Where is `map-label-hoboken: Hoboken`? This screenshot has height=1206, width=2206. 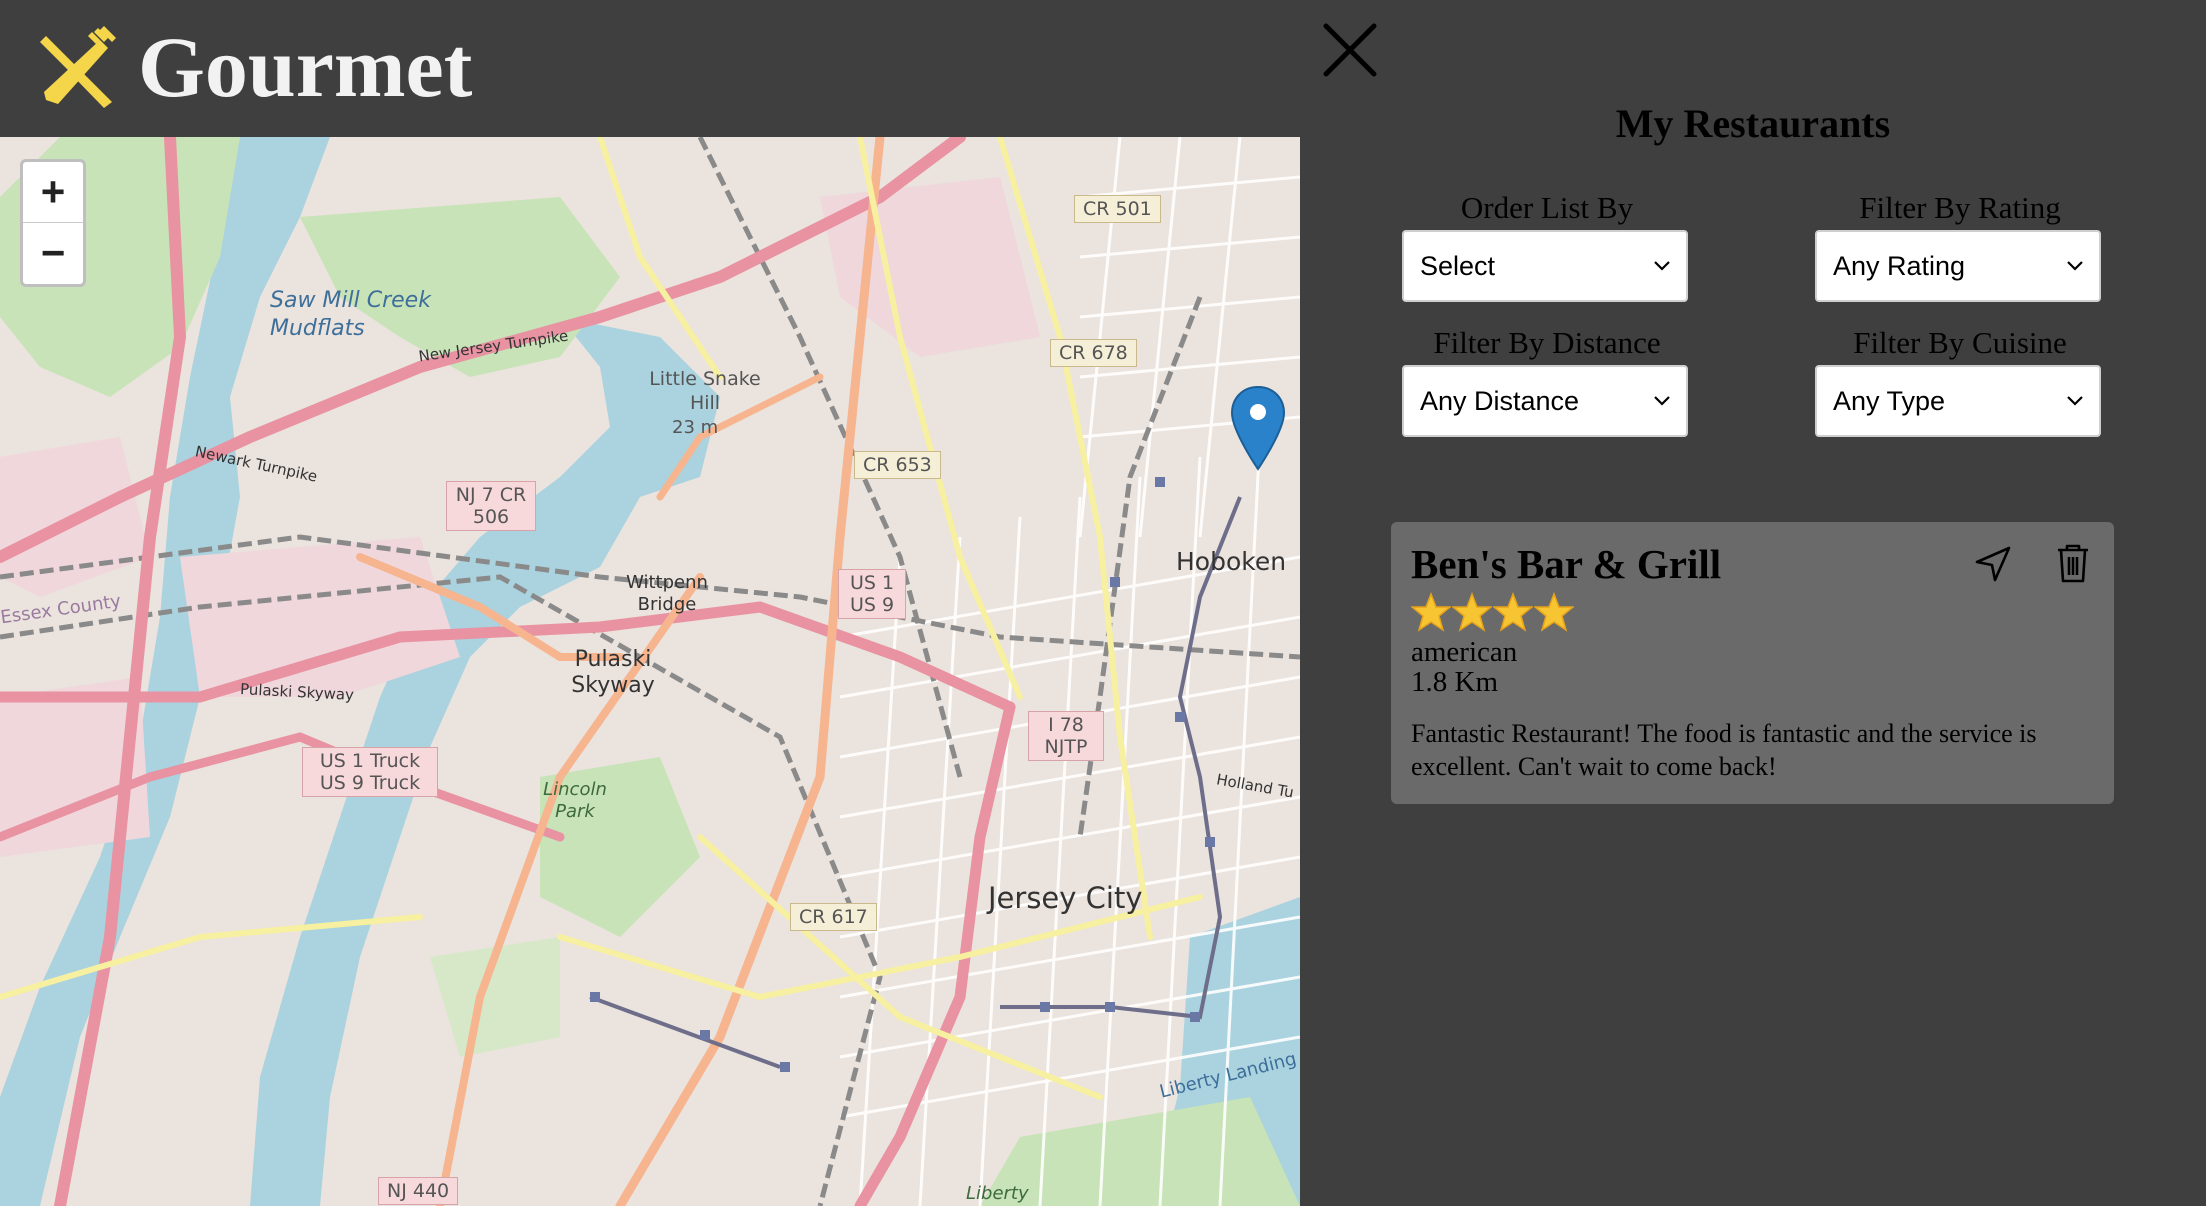 map-label-hoboken: Hoboken is located at coordinates (1231, 561).